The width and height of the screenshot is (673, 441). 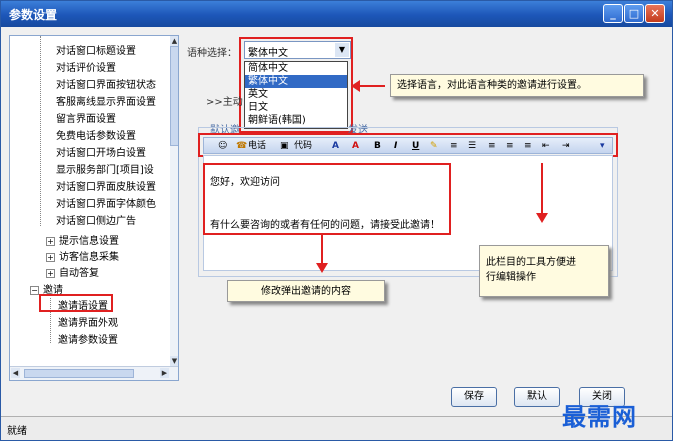 I want to click on breadcrumb: >>主动, so click(x=224, y=102).